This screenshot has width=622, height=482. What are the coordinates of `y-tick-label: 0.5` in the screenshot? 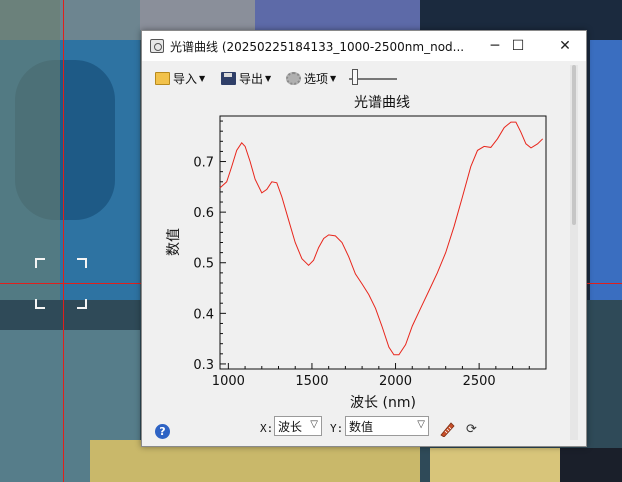 It's located at (203, 264).